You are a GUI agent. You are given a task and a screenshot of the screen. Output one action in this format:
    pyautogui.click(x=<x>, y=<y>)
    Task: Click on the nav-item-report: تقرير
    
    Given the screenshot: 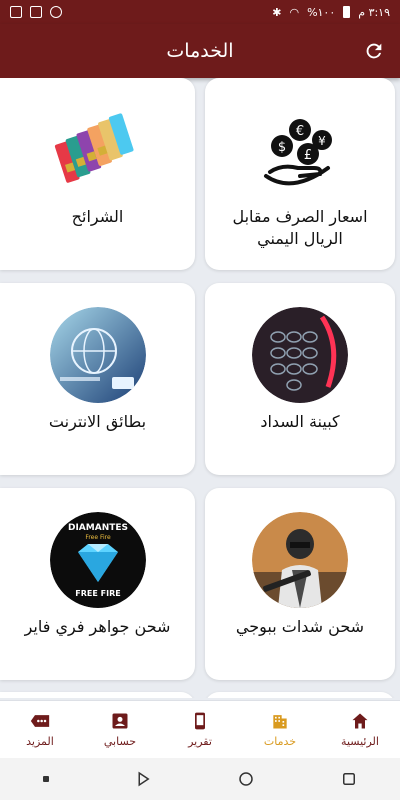 What is the action you would take?
    pyautogui.click(x=200, y=729)
    